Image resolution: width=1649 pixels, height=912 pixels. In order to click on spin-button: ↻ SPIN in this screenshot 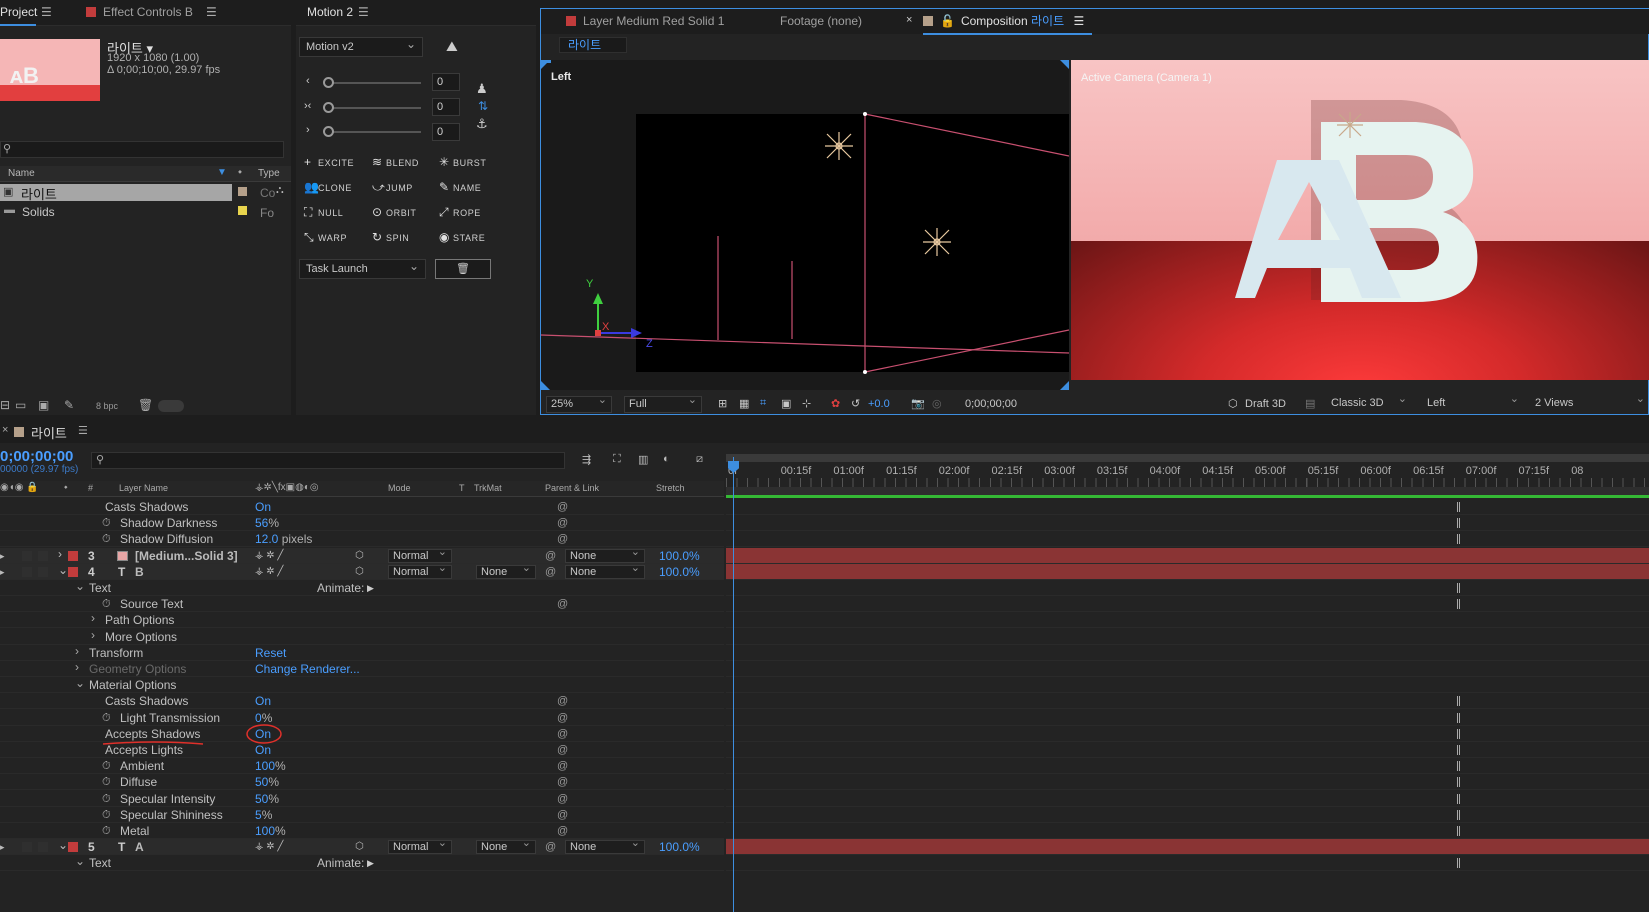, I will do `click(390, 237)`.